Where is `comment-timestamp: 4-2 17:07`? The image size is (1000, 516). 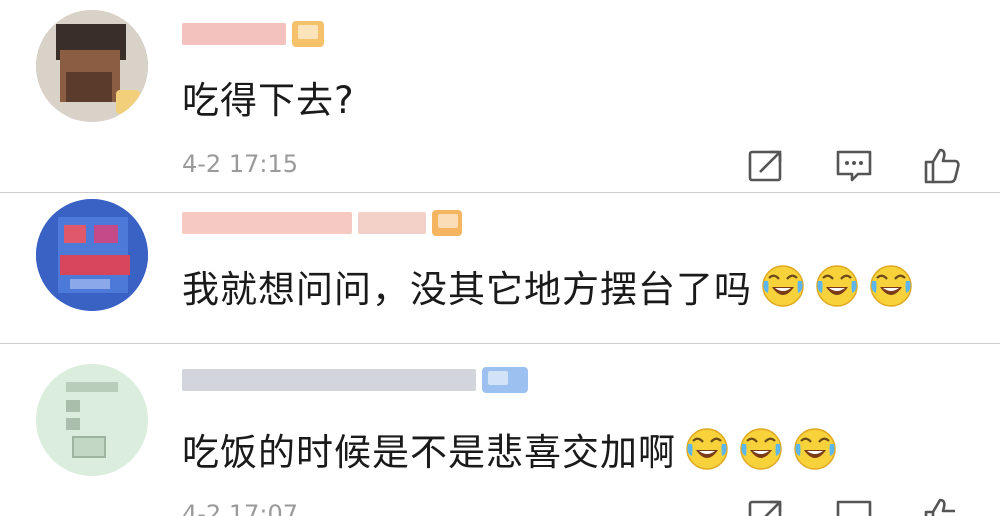 comment-timestamp: 4-2 17:07 is located at coordinates (240, 508).